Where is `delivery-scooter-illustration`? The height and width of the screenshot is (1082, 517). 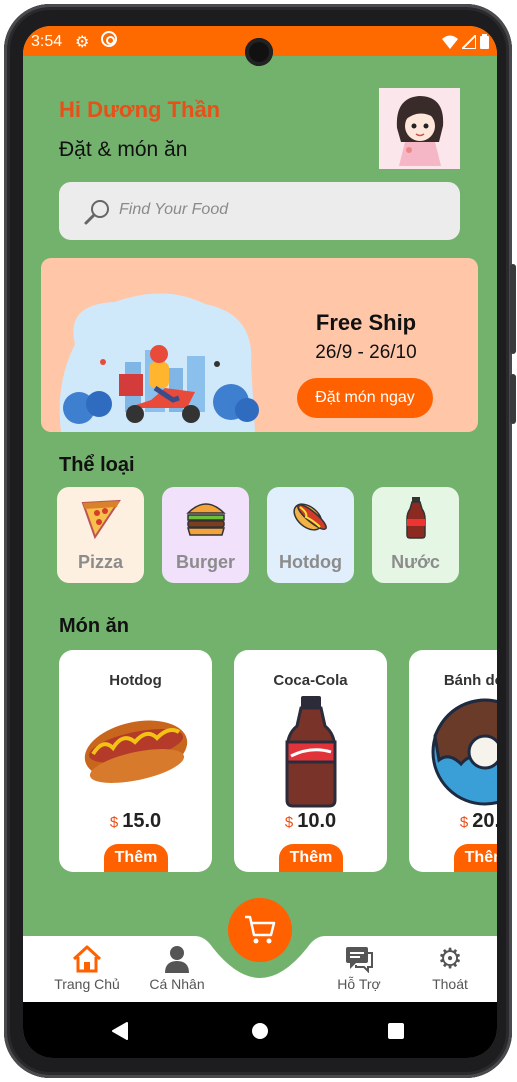
delivery-scooter-illustration is located at coordinates (159, 362).